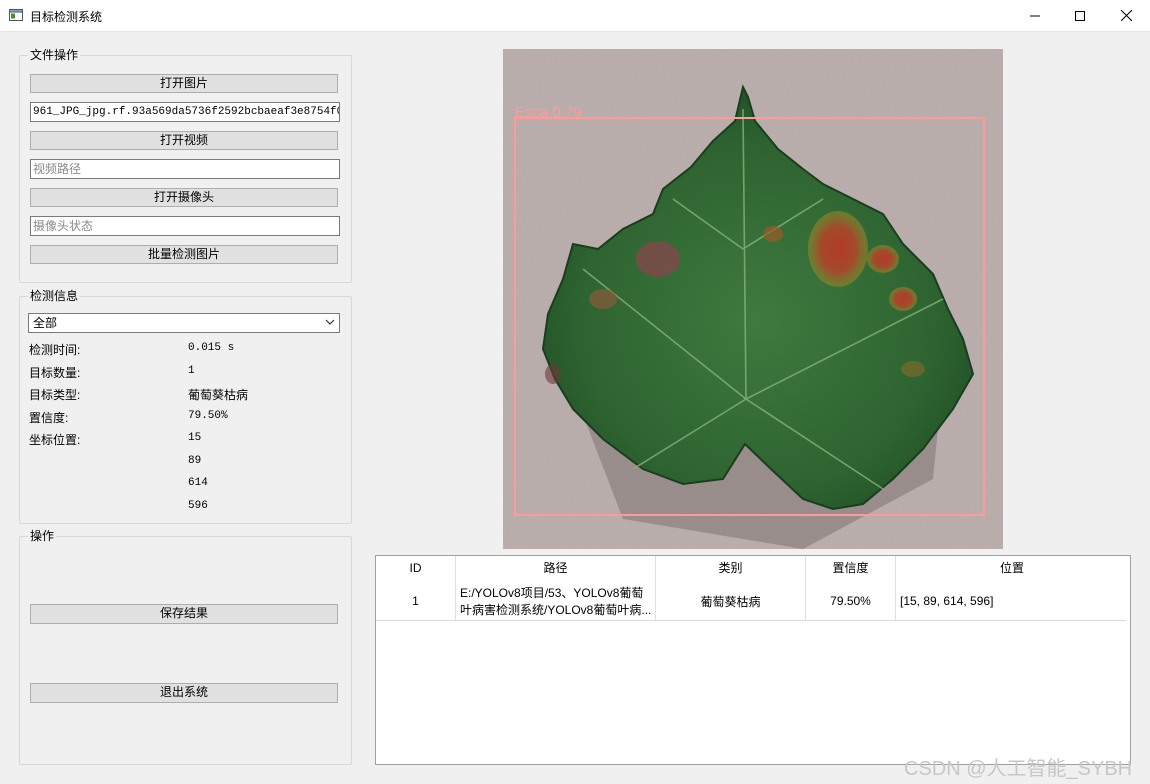  What do you see at coordinates (552, 593) in the screenshot?
I see `cell-path-line1: E:/YOLOv8项目/53、YOLOv8葡萄` at bounding box center [552, 593].